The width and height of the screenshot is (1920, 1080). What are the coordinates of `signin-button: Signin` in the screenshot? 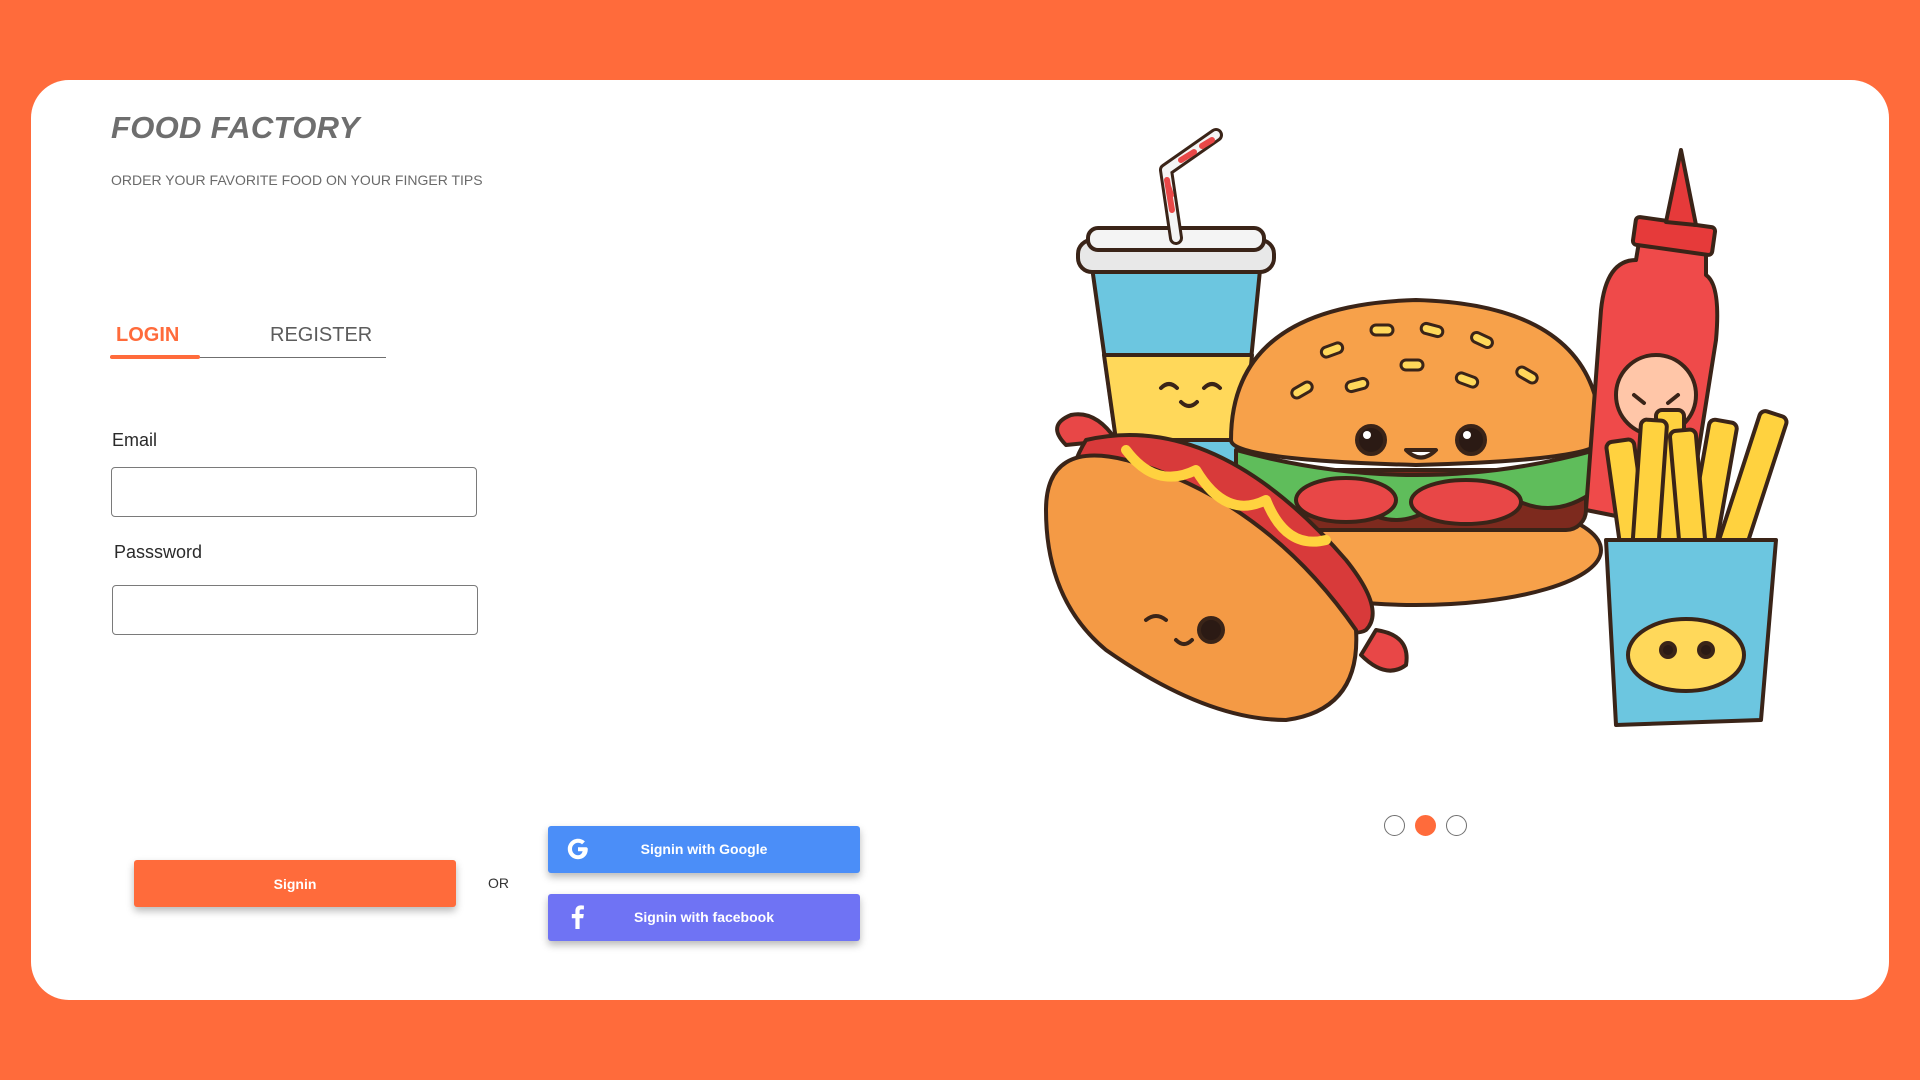 It's located at (295, 883).